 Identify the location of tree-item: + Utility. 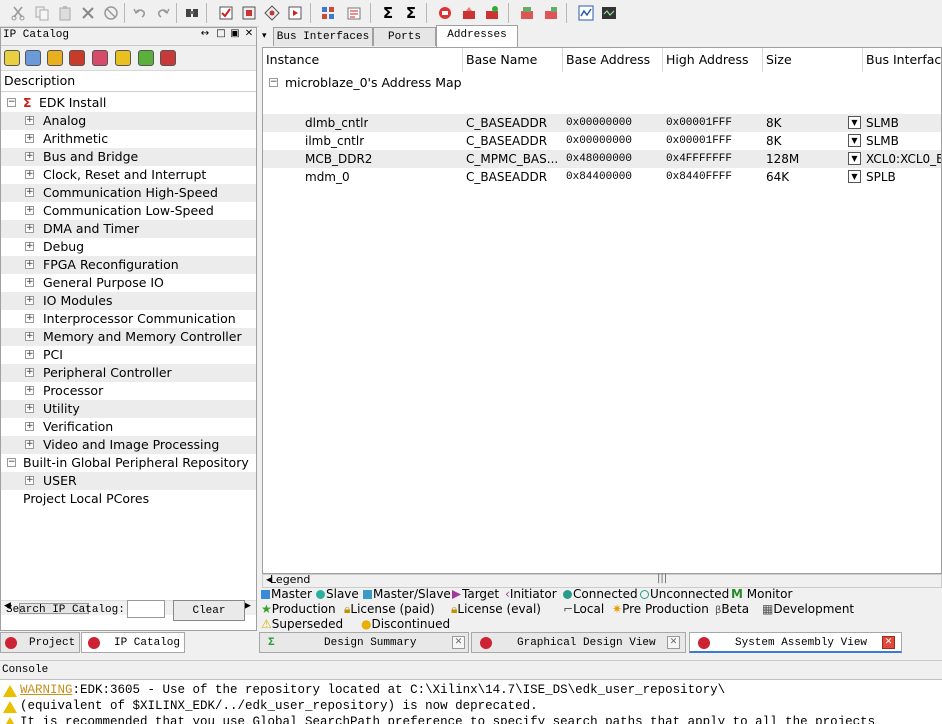
(128, 409).